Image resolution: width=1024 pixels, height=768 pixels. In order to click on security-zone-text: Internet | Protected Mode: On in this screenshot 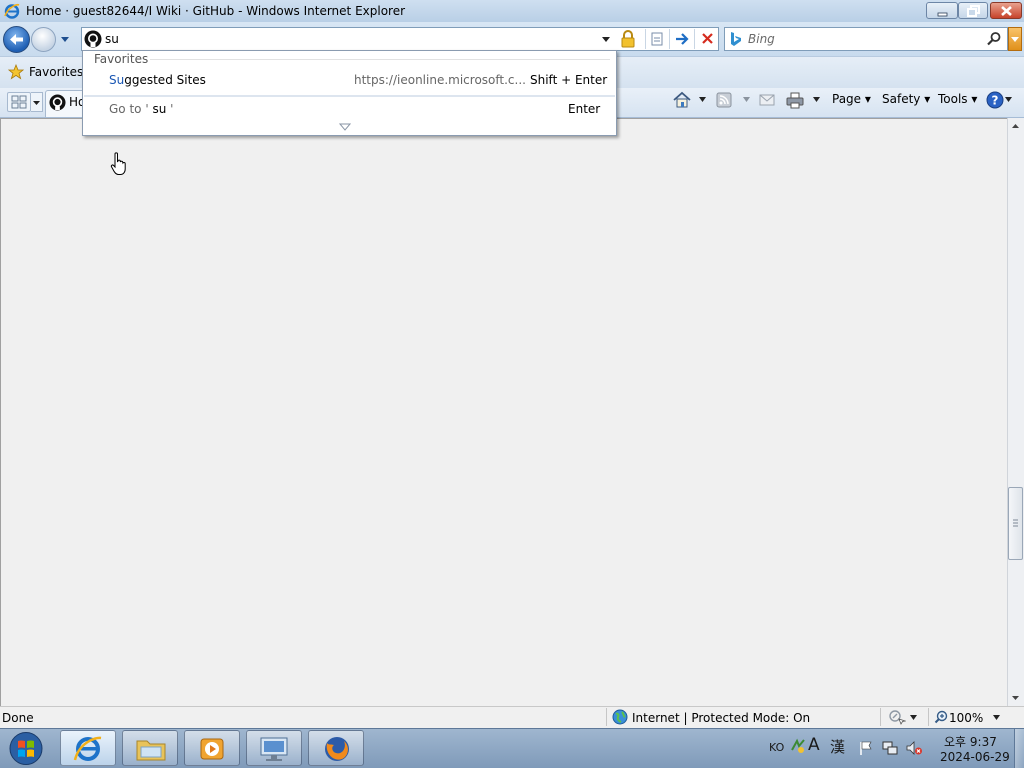, I will do `click(721, 718)`.